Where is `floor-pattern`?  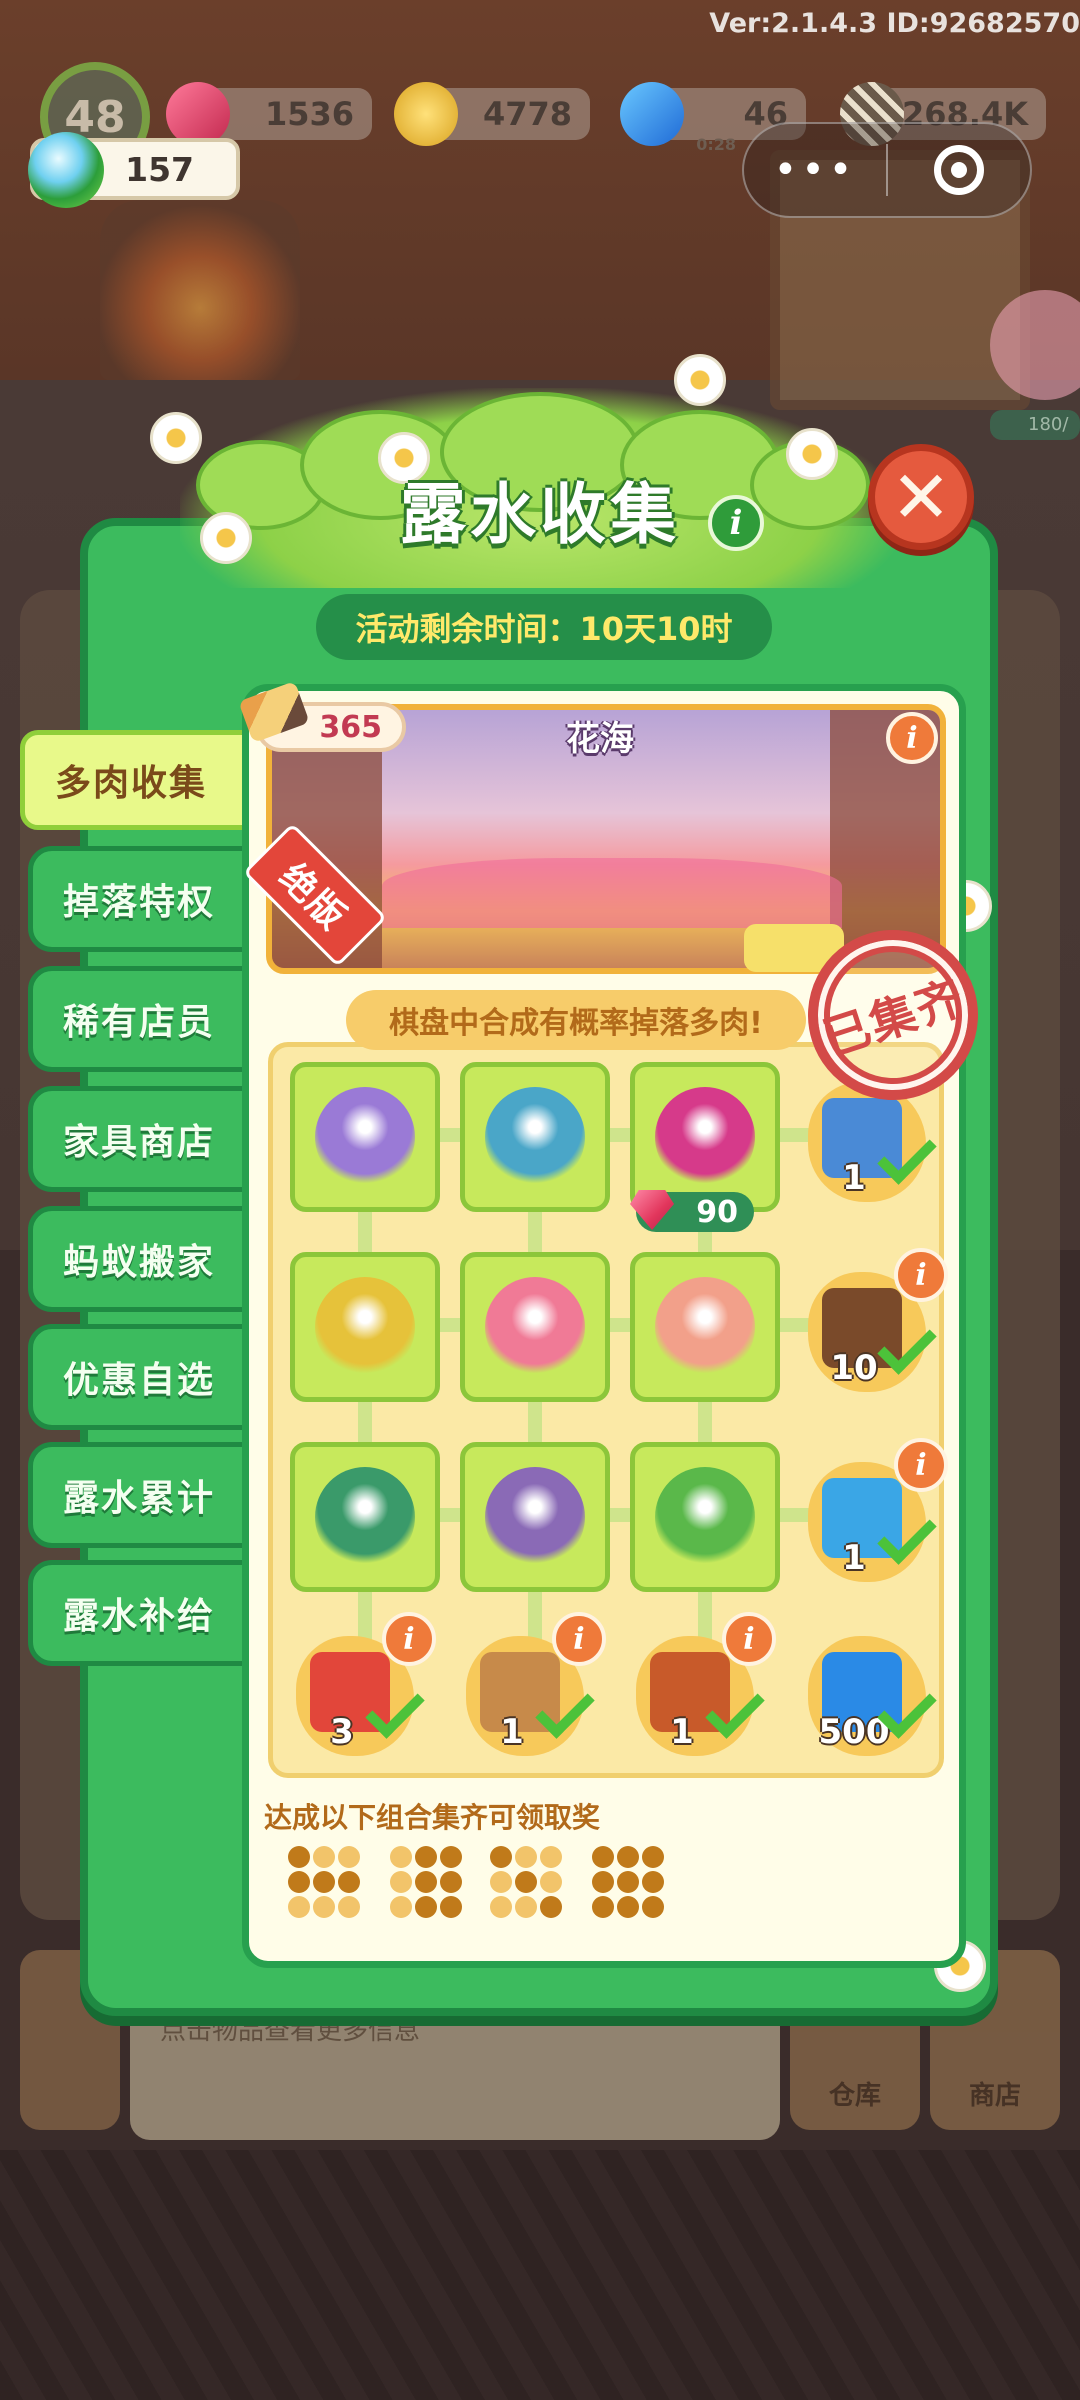
floor-pattern is located at coordinates (540, 2275).